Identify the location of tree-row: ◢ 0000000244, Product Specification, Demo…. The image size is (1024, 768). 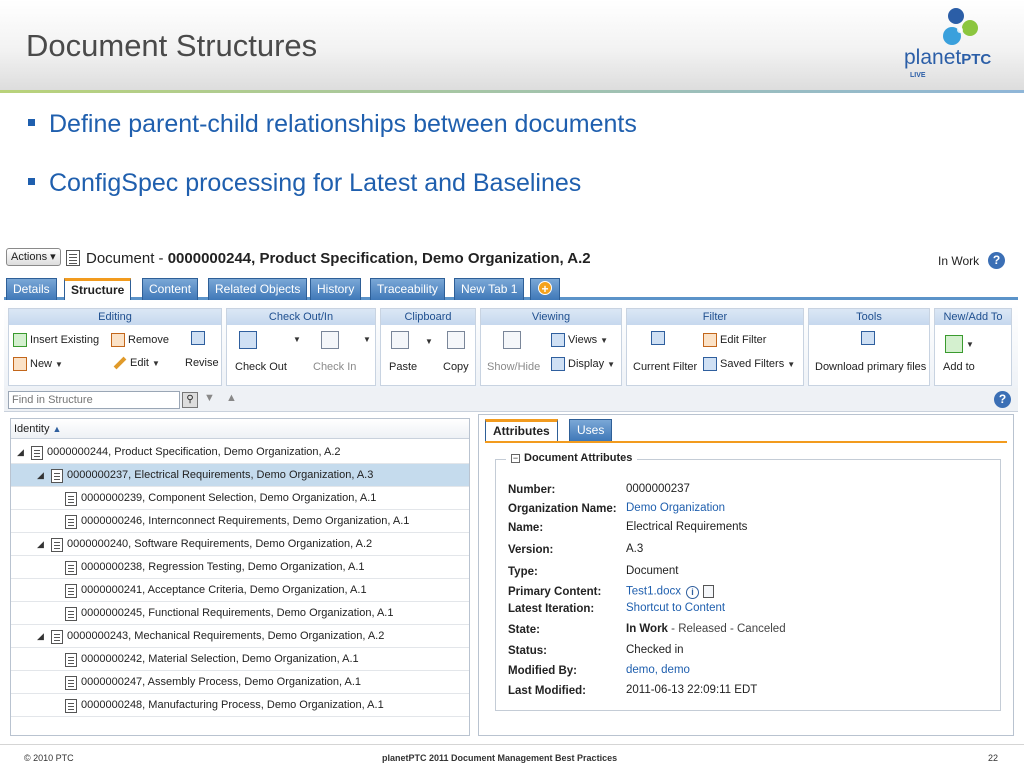
(240, 452).